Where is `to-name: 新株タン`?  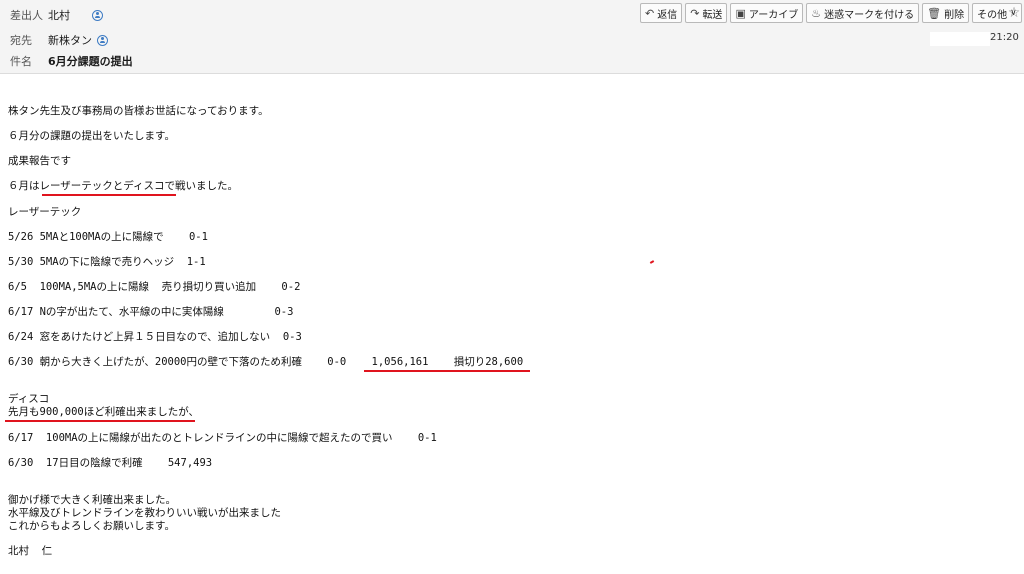
to-name: 新株タン is located at coordinates (70, 40).